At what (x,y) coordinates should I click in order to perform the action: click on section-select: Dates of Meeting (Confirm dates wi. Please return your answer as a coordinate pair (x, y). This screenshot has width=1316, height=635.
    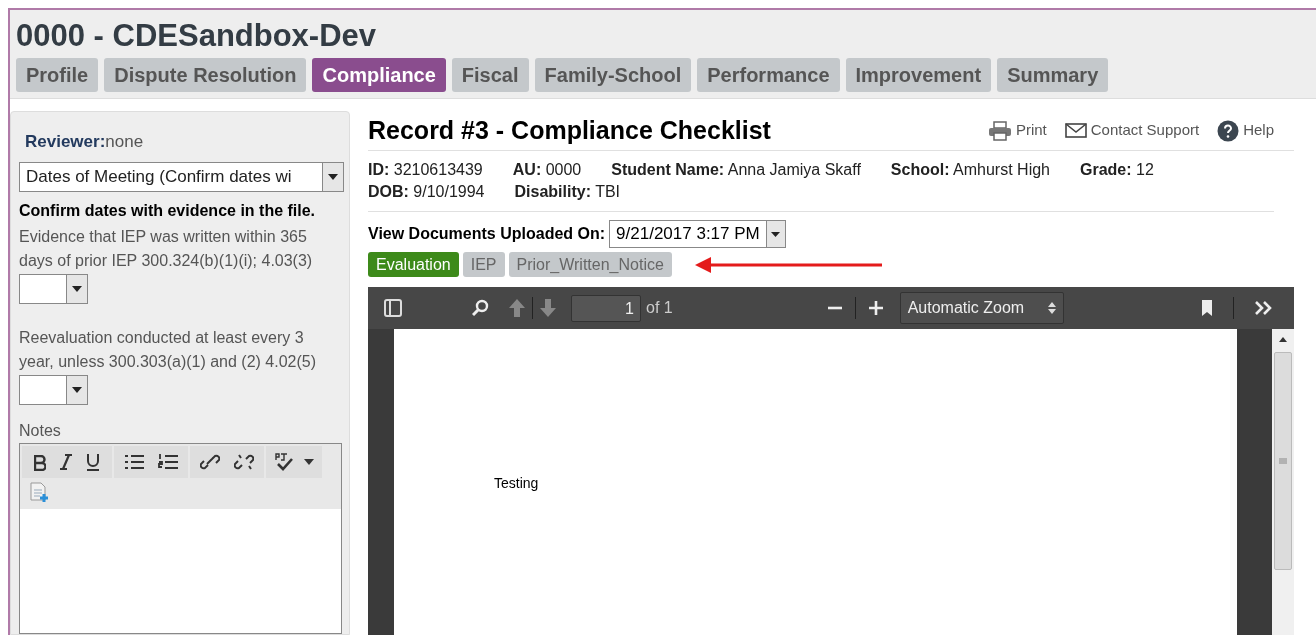
    Looking at the image, I should click on (181, 177).